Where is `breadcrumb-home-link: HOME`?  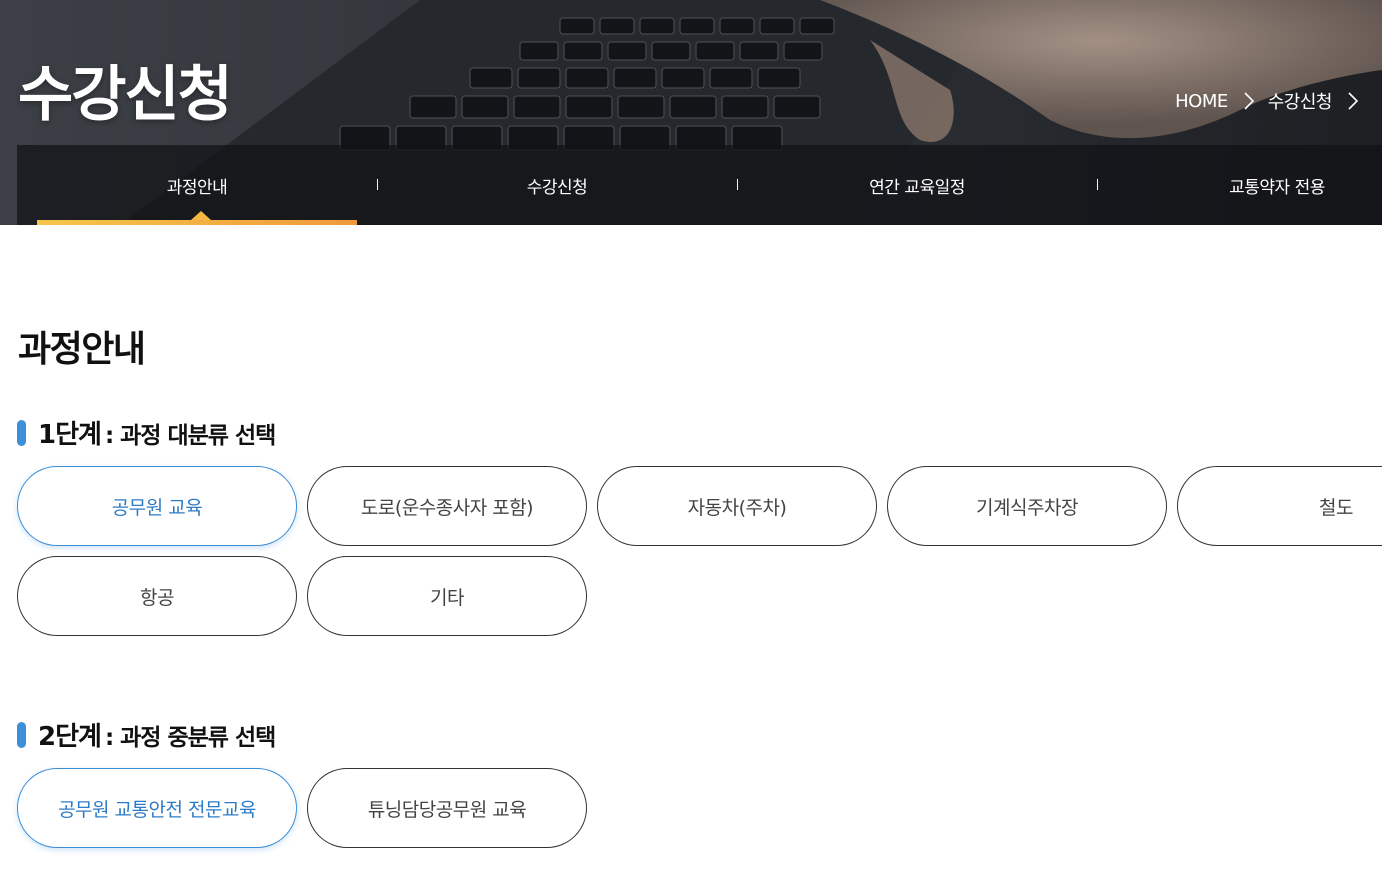
breadcrumb-home-link: HOME is located at coordinates (1201, 101).